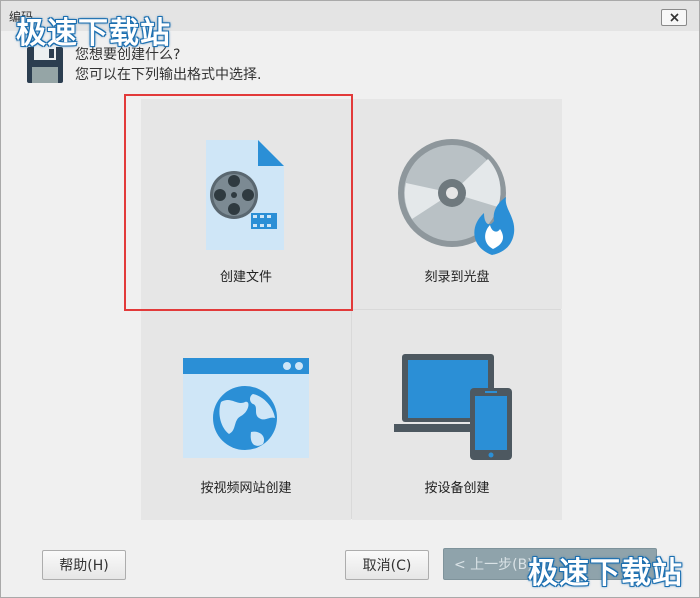 The width and height of the screenshot is (700, 598). I want to click on close-icon, so click(674, 17).